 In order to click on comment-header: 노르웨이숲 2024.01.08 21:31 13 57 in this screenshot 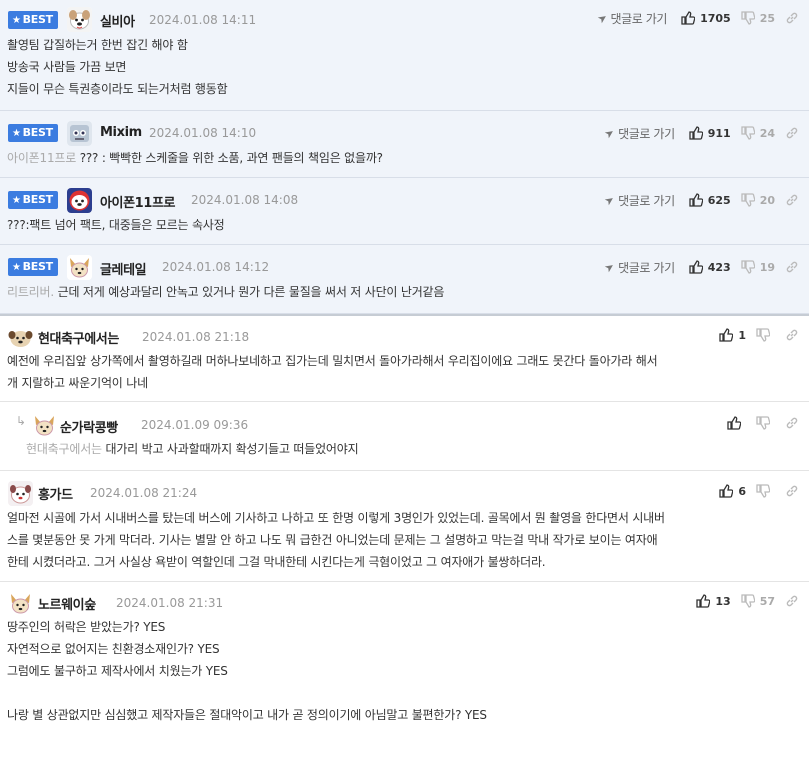, I will do `click(404, 601)`.